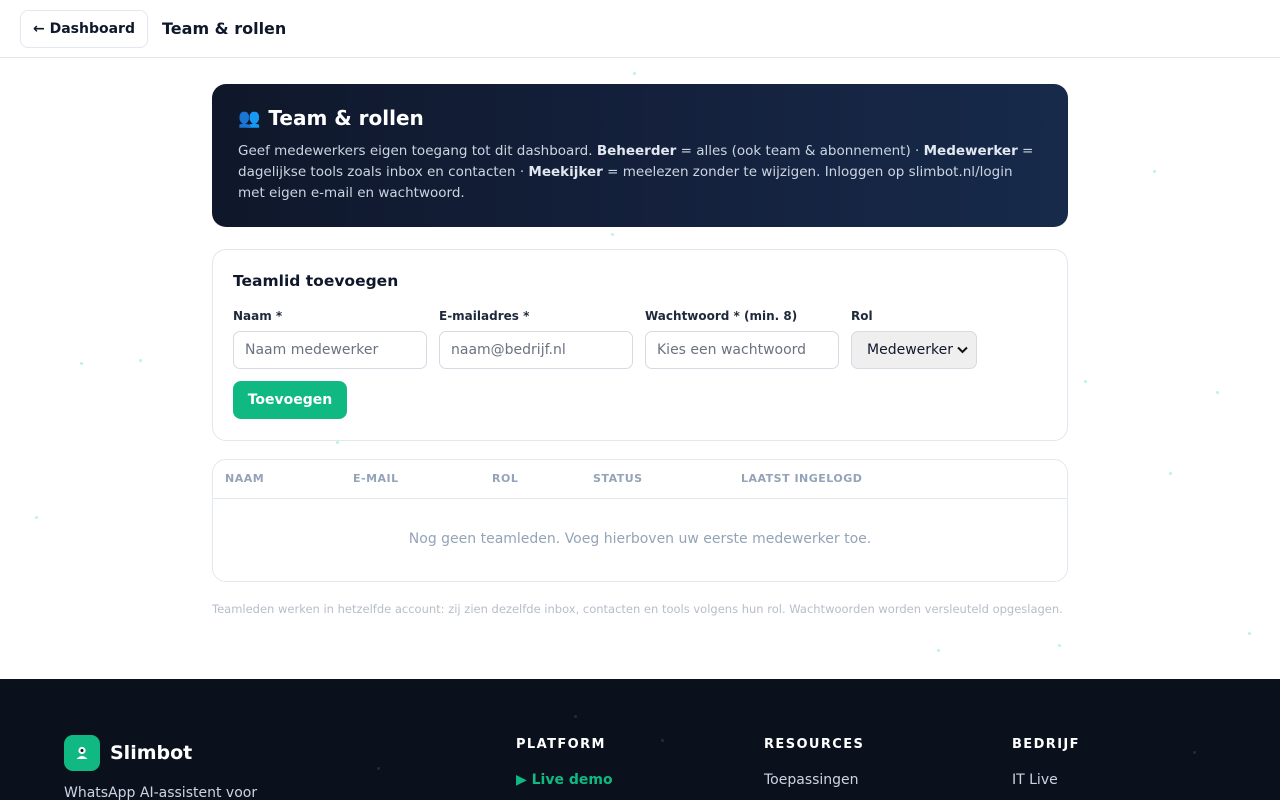  I want to click on footer-link-toepassingen: Toepassingen, so click(814, 780).